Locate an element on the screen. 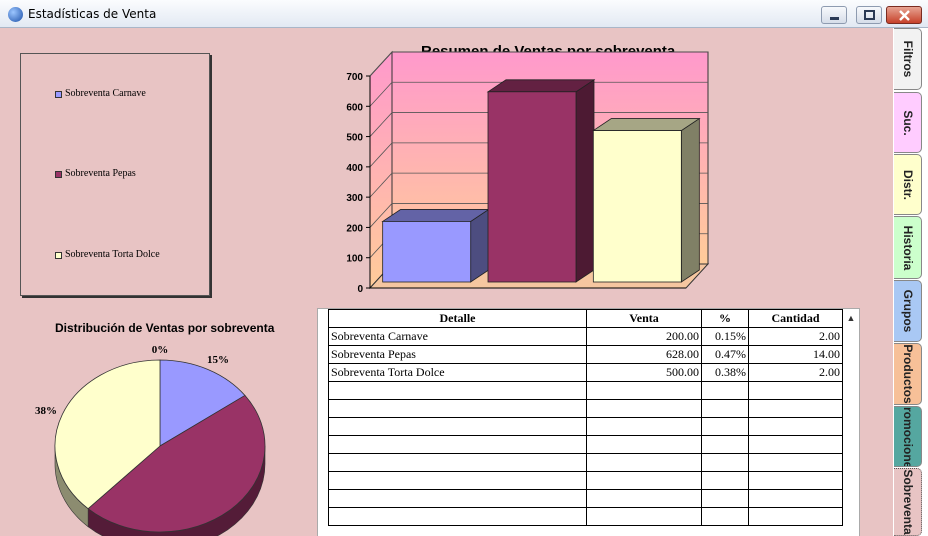  tab-label: Productos is located at coordinates (907, 374).